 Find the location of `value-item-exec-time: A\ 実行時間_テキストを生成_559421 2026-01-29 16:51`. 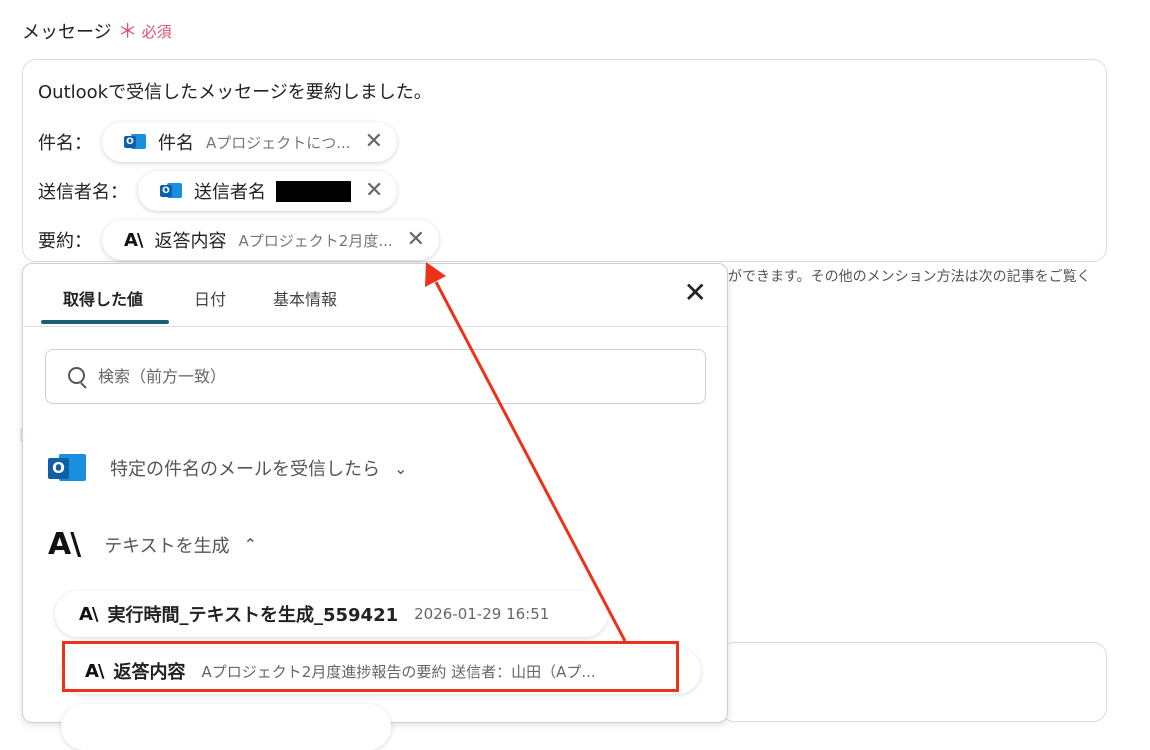

value-item-exec-time: A\ 実行時間_テキストを生成_559421 2026-01-29 16:51 is located at coordinates (331, 614).